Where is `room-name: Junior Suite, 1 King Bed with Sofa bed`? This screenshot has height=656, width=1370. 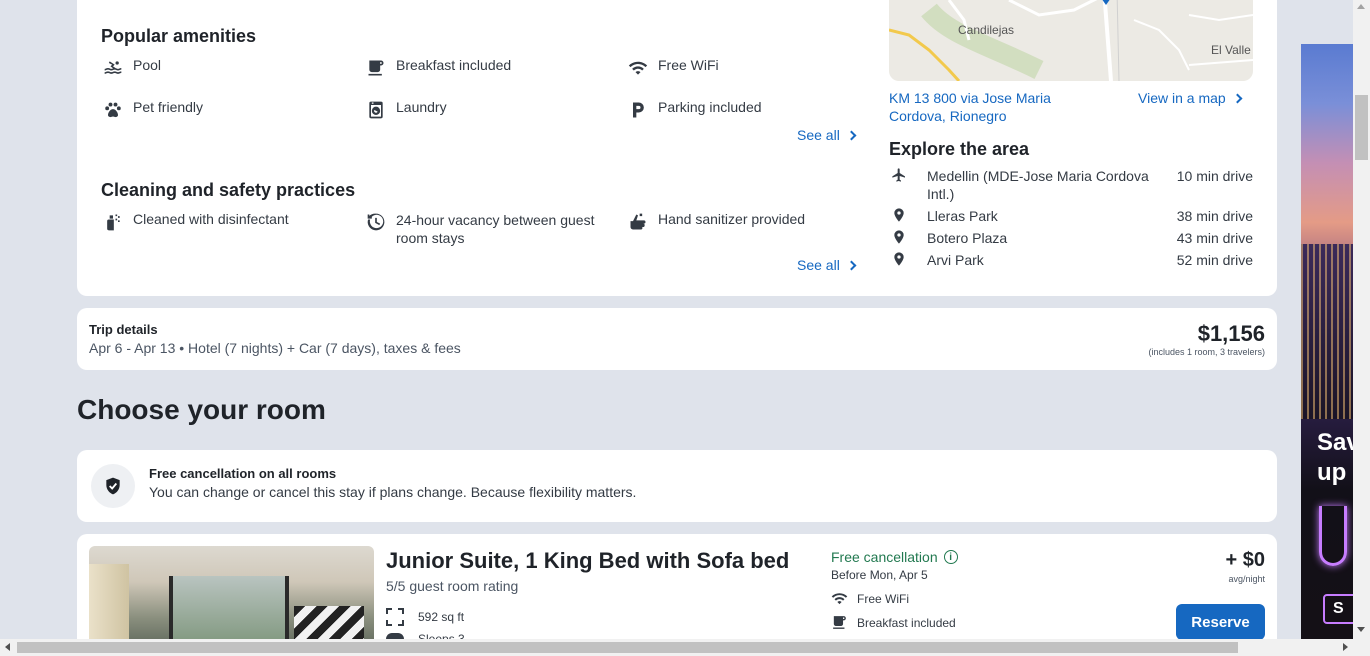
room-name: Junior Suite, 1 King Bed with Sofa bed is located at coordinates (587, 561).